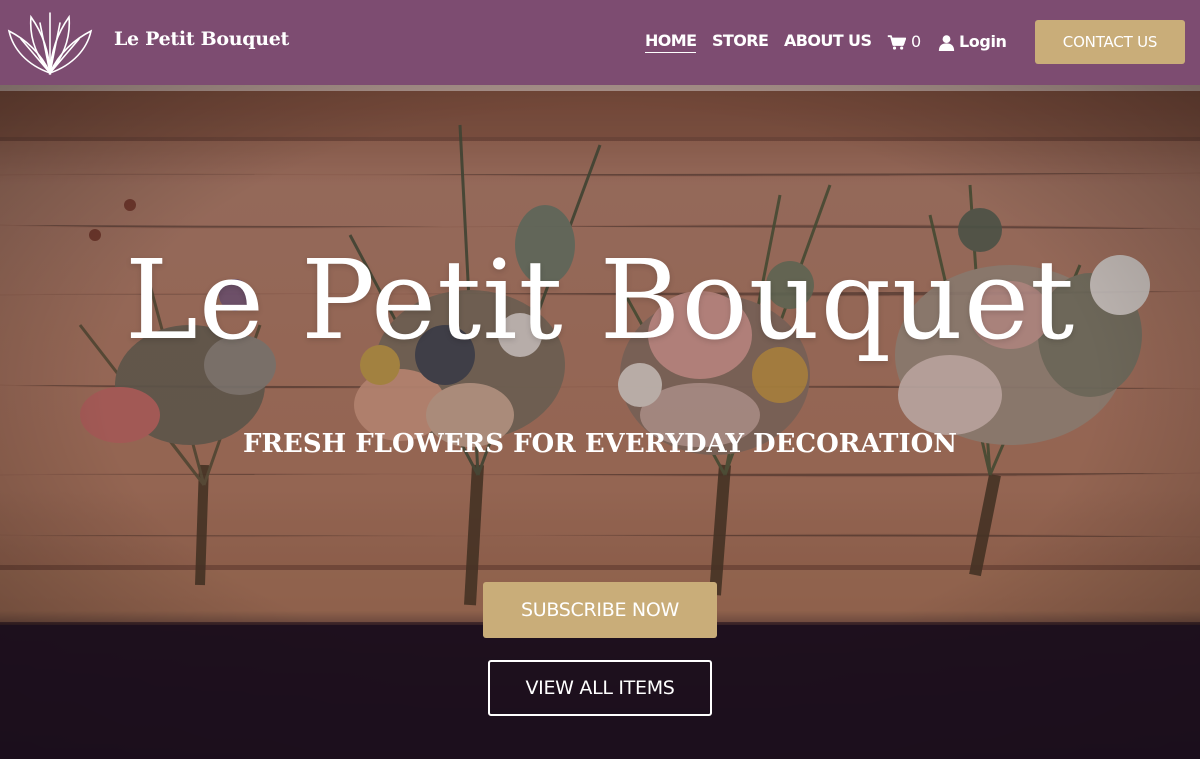  What do you see at coordinates (1110, 42) in the screenshot?
I see `contact-us-button: CONTACT US` at bounding box center [1110, 42].